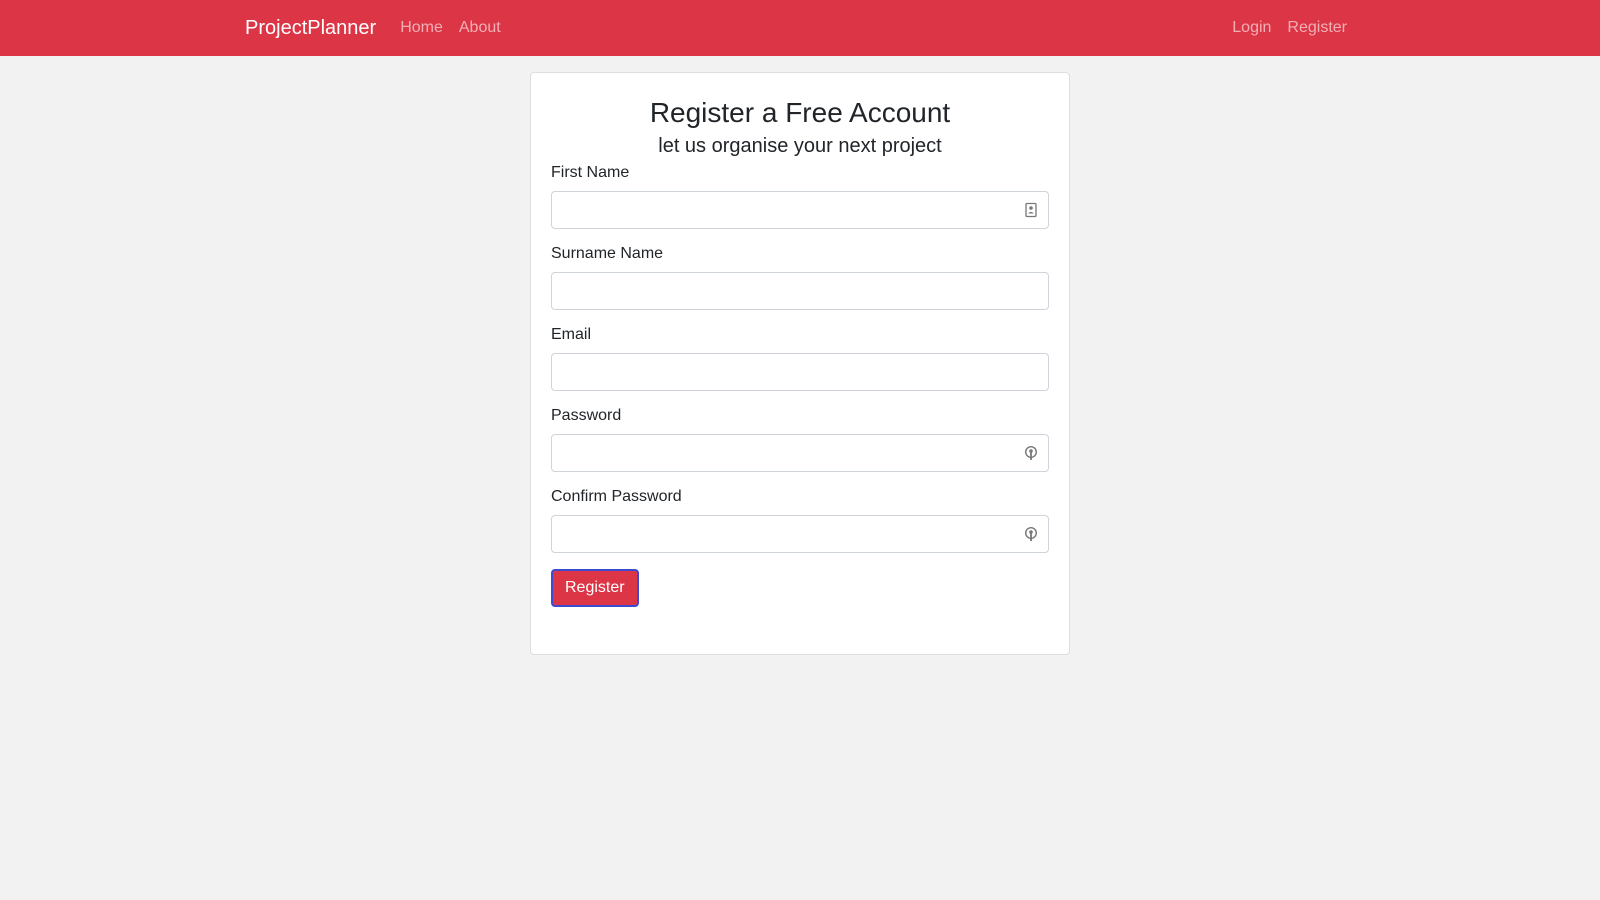 The width and height of the screenshot is (1600, 900). I want to click on email-group: Email, so click(800, 358).